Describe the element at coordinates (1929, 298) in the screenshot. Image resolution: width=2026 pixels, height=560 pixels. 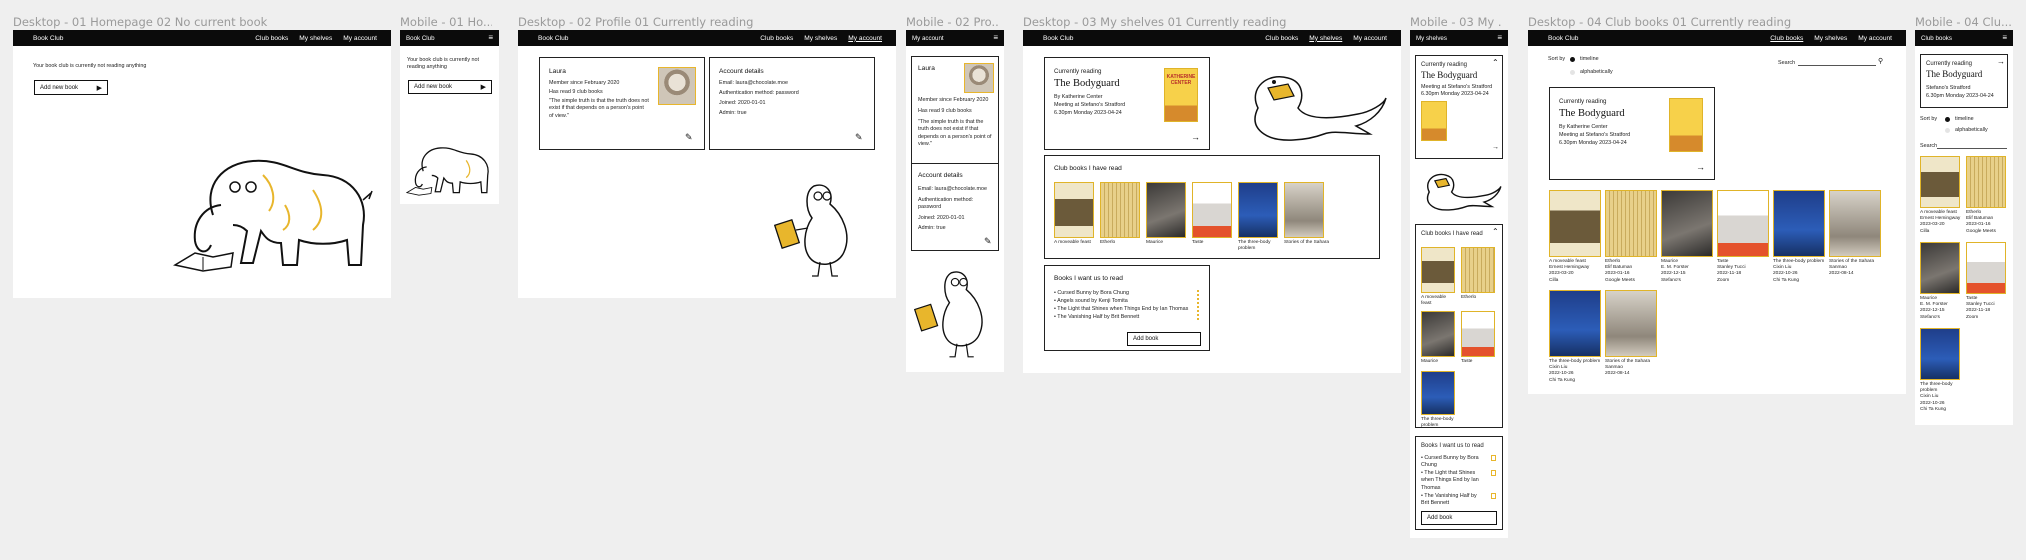
I see `book-3-title: Maurice` at that location.